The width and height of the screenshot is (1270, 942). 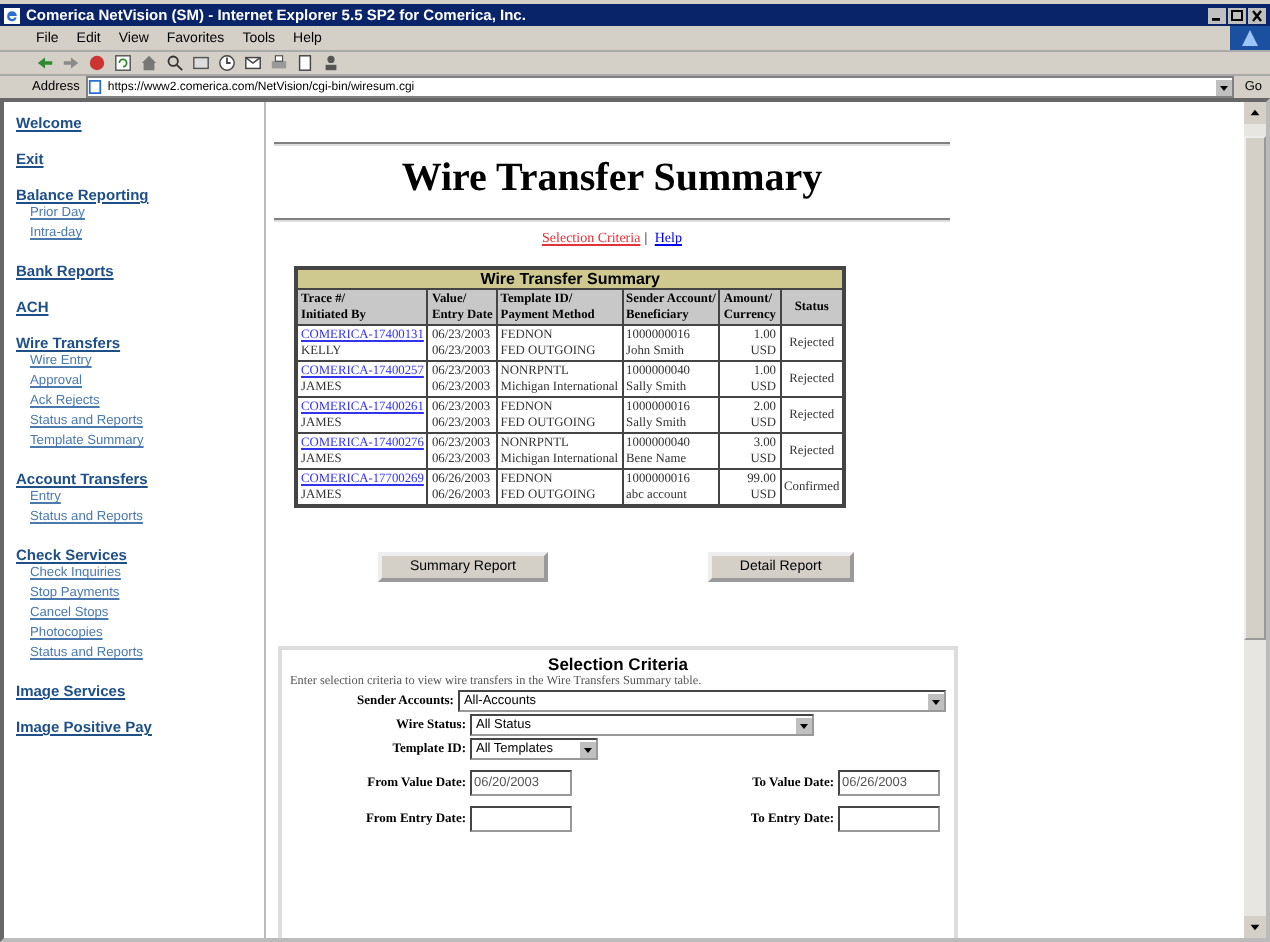 What do you see at coordinates (175, 63) in the screenshot?
I see `search-icon` at bounding box center [175, 63].